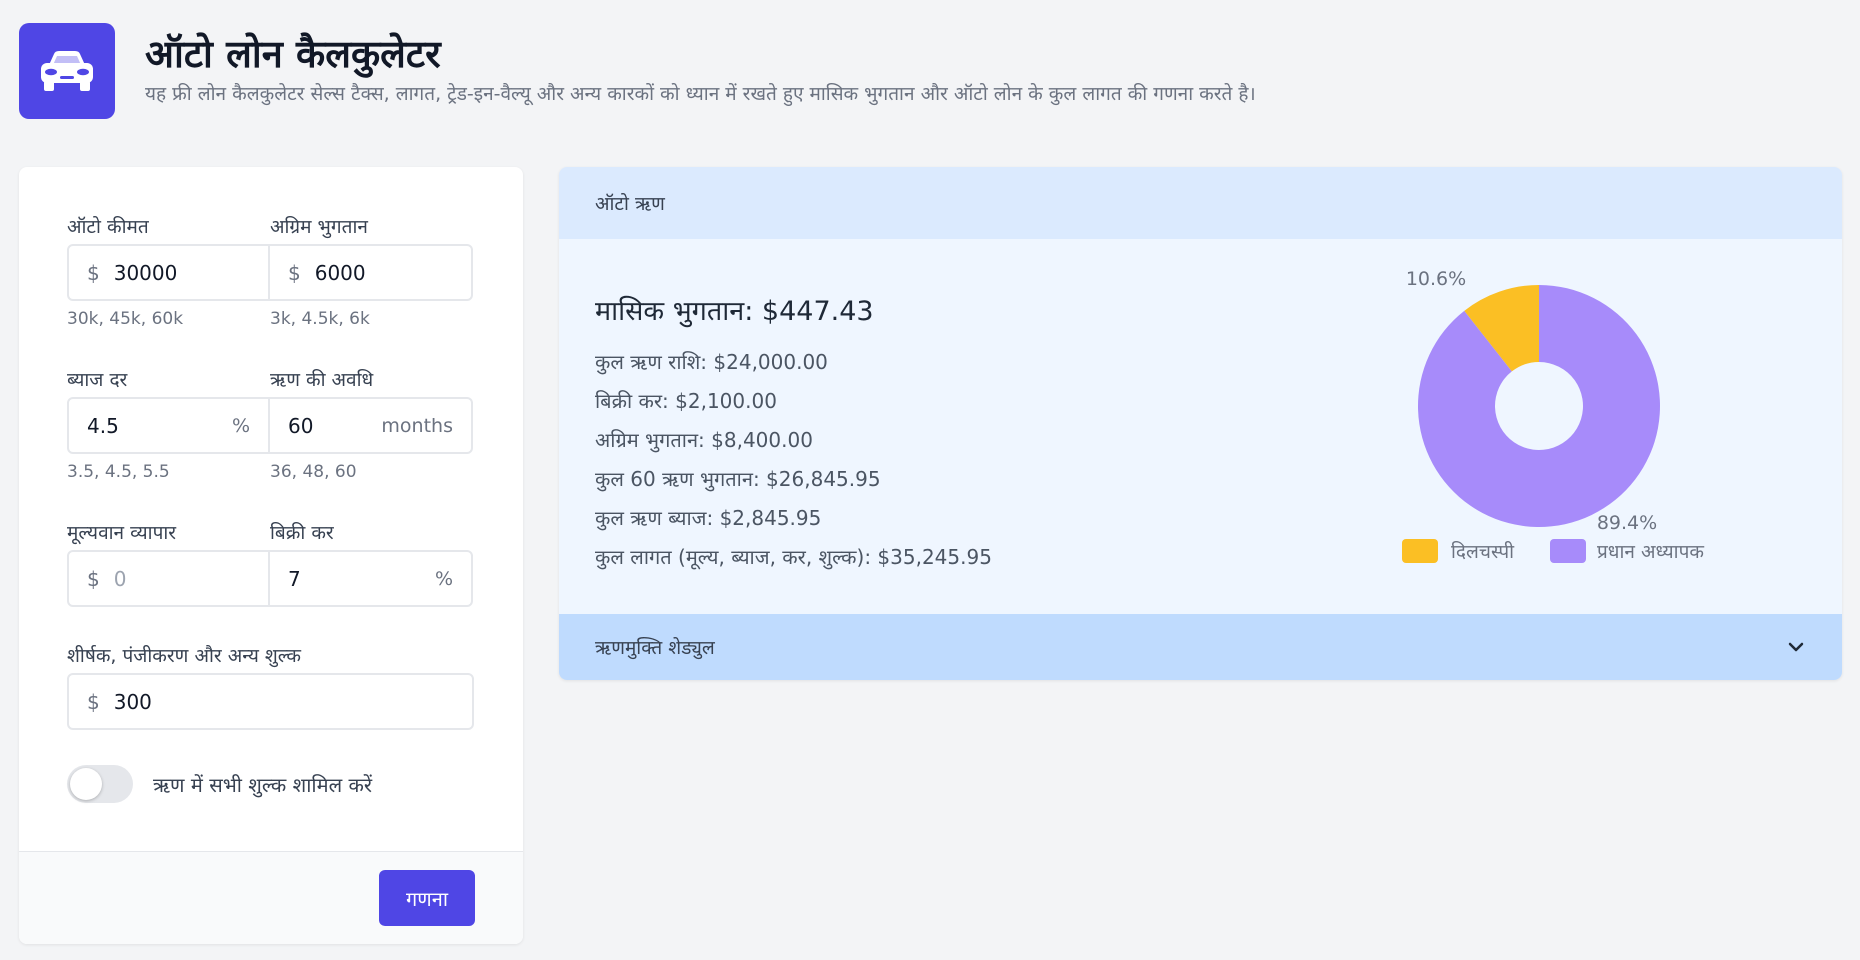  Describe the element at coordinates (1483, 551) in the screenshot. I see `legend-label-interest: दिलचस्पी` at that location.